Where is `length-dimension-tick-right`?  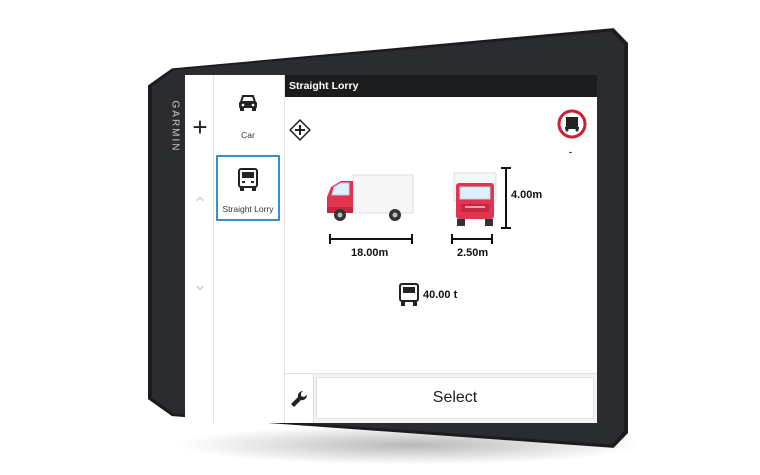
length-dimension-tick-right is located at coordinates (412, 239).